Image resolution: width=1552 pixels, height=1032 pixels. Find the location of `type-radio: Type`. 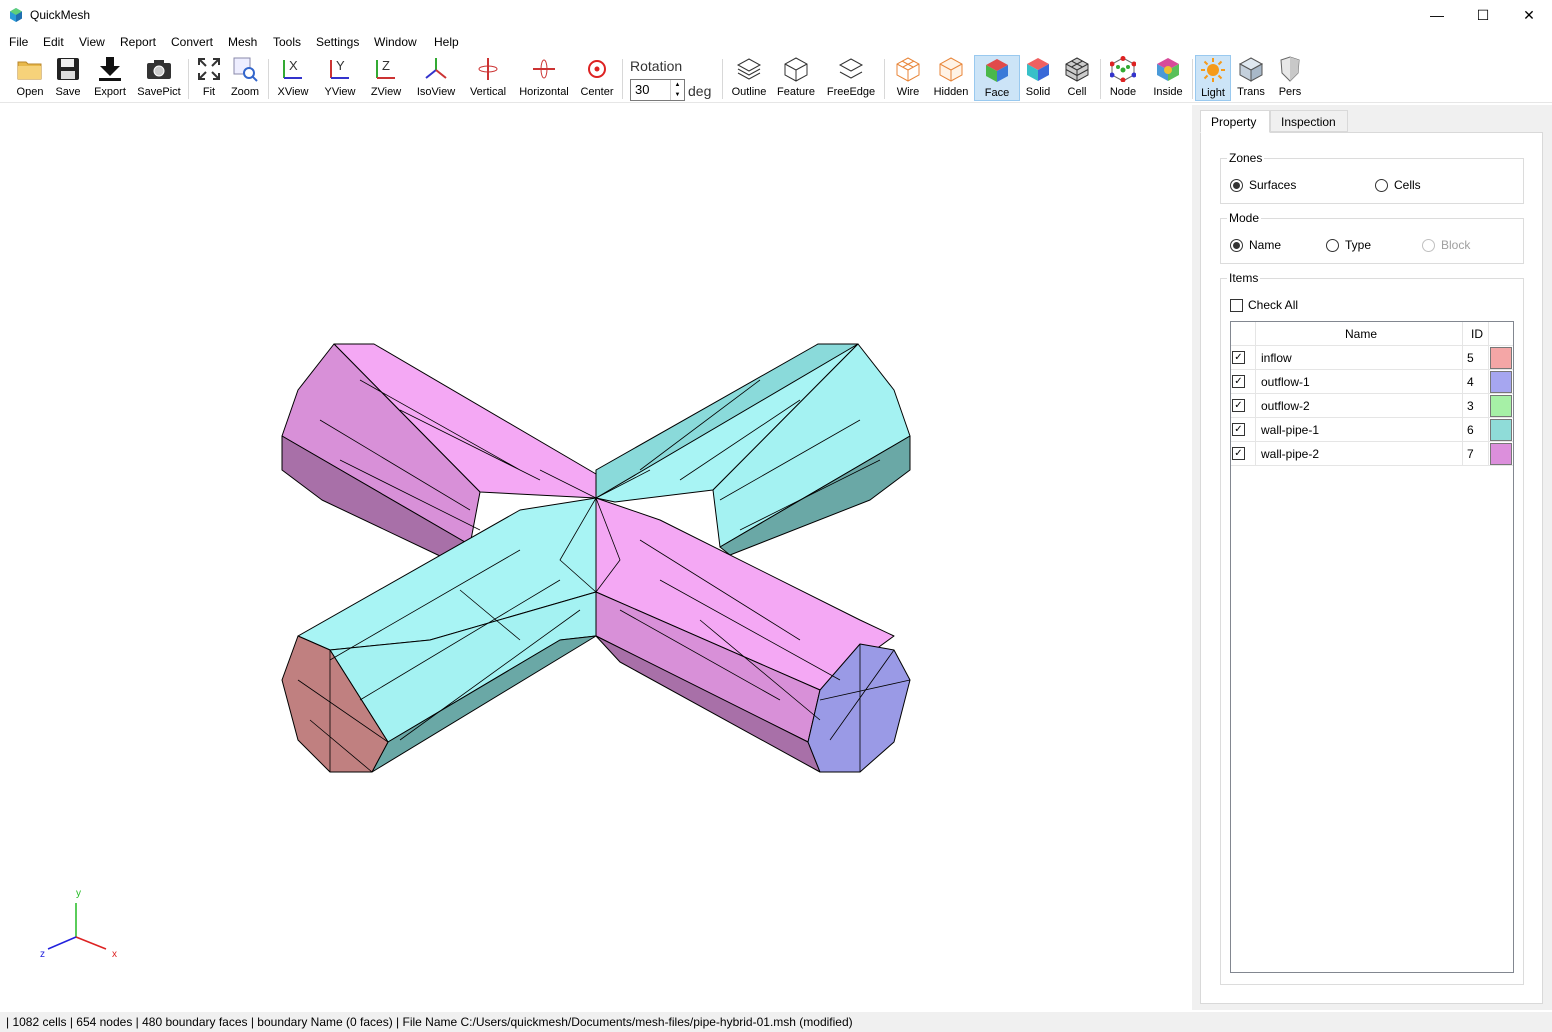

type-radio: Type is located at coordinates (1348, 245).